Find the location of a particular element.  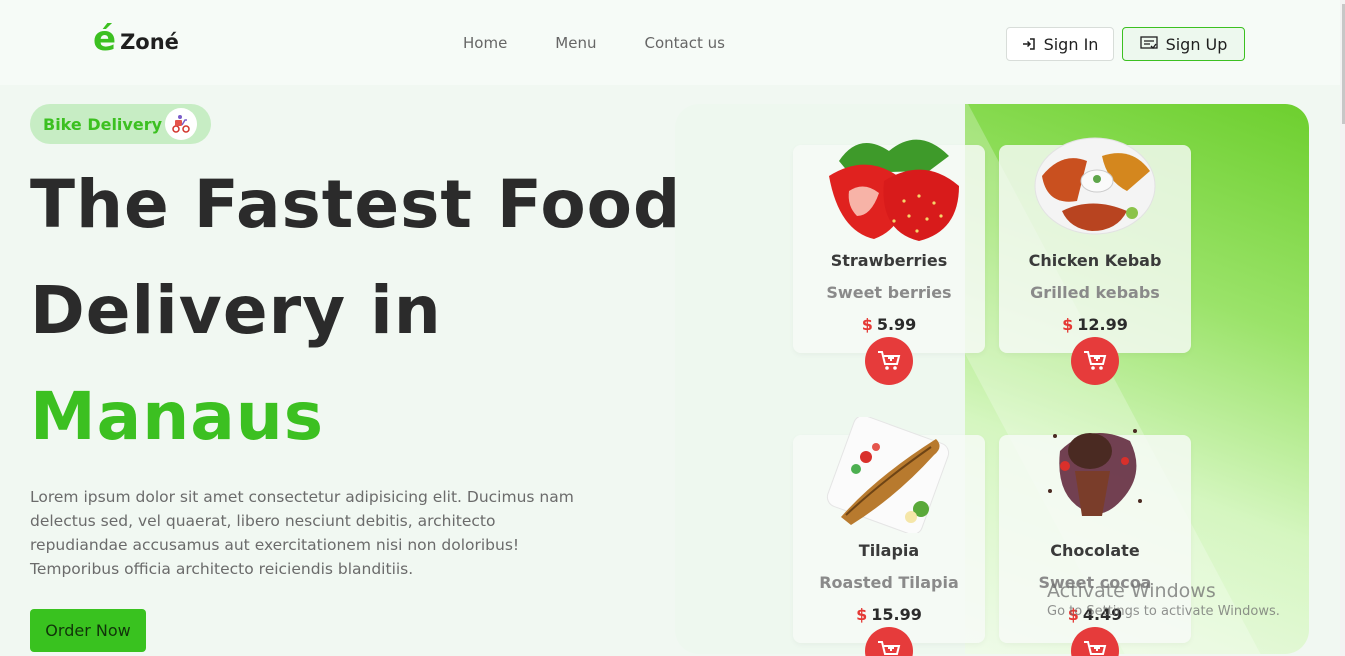

product-subtitle: Roasted Tilapia is located at coordinates (889, 582).